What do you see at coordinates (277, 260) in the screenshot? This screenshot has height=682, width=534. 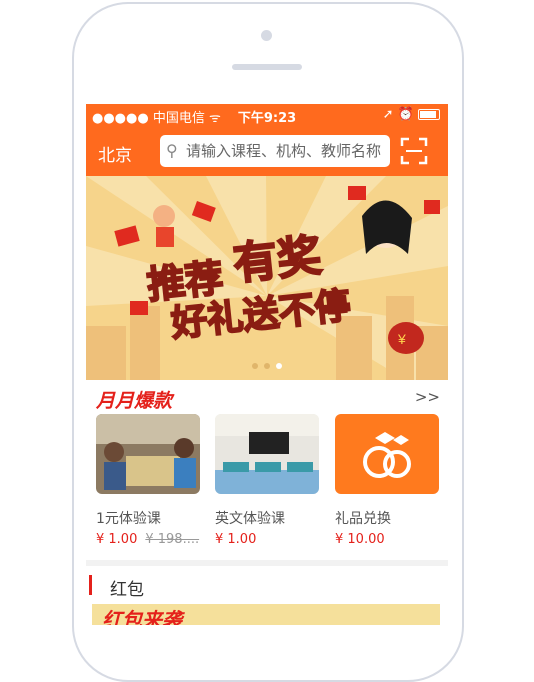 I see `banner-headline-2: 有奖` at bounding box center [277, 260].